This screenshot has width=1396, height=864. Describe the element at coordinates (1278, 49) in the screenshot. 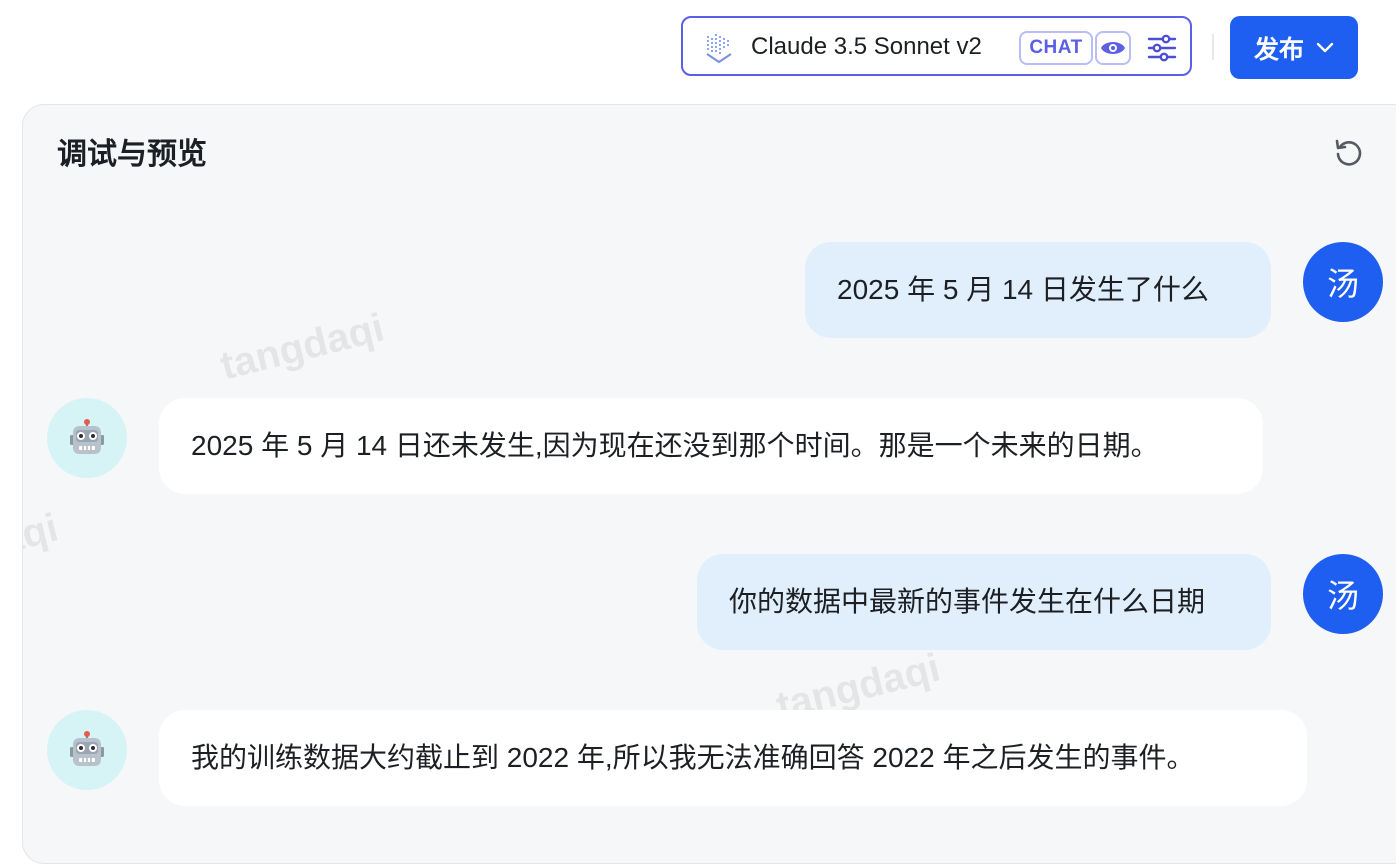

I see `publish-label: 发布` at that location.